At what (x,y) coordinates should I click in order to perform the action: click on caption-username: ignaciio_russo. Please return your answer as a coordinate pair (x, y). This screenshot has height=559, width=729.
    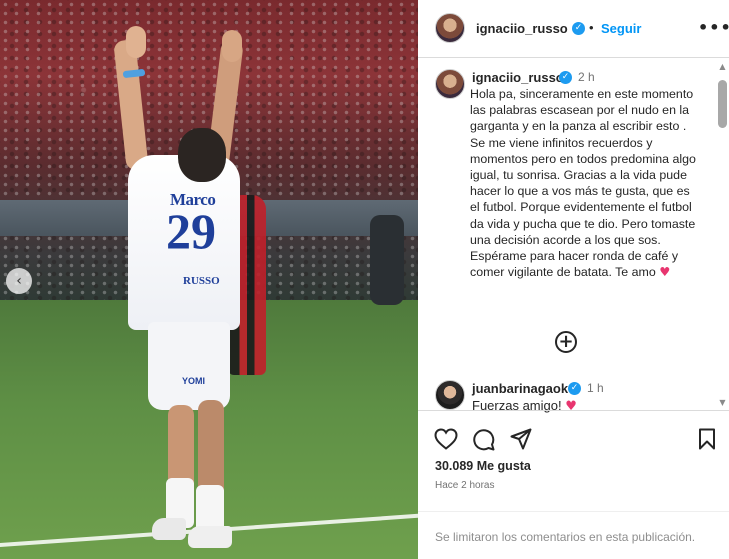
    Looking at the image, I should click on (518, 77).